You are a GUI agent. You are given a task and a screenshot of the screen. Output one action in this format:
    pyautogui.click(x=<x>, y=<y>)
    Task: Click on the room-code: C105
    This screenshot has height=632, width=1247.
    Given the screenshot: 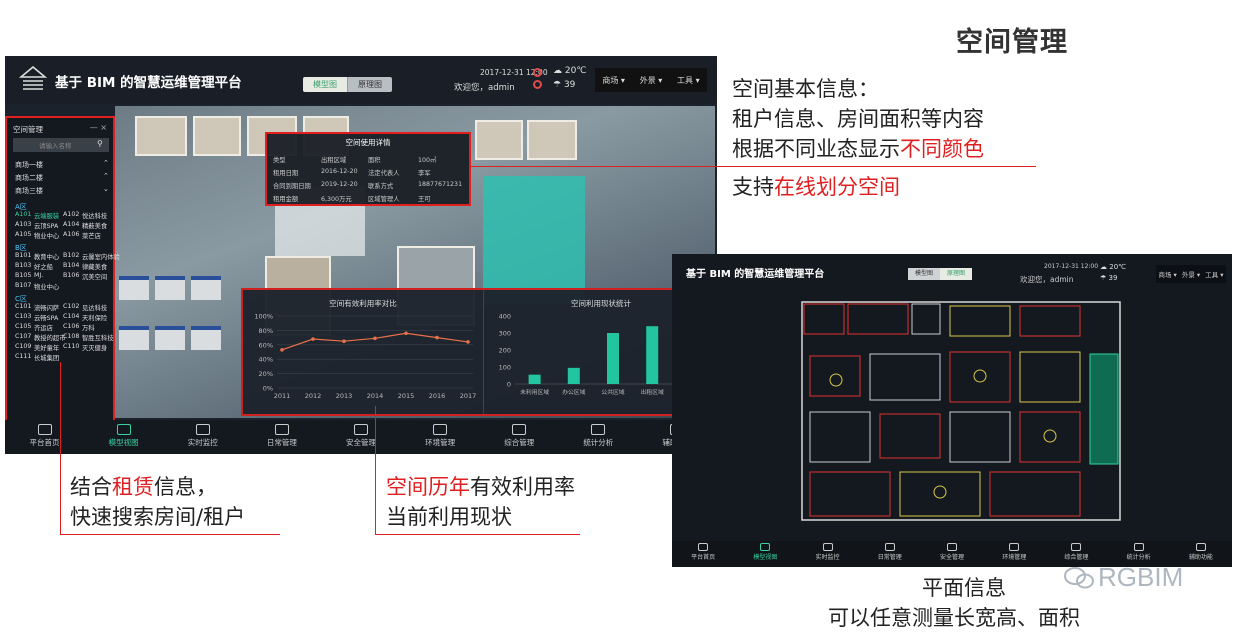 What is the action you would take?
    pyautogui.click(x=23, y=326)
    